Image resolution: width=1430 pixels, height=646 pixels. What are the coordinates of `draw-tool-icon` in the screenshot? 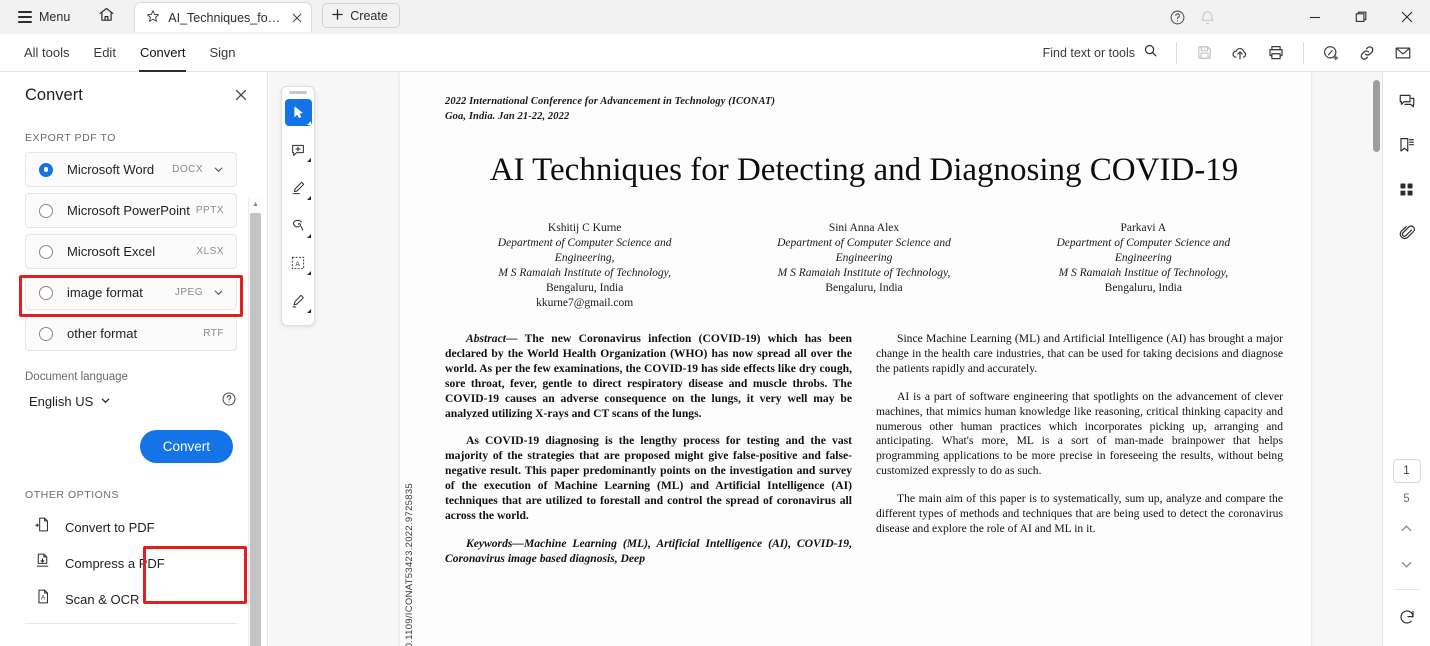 It's located at (298, 300).